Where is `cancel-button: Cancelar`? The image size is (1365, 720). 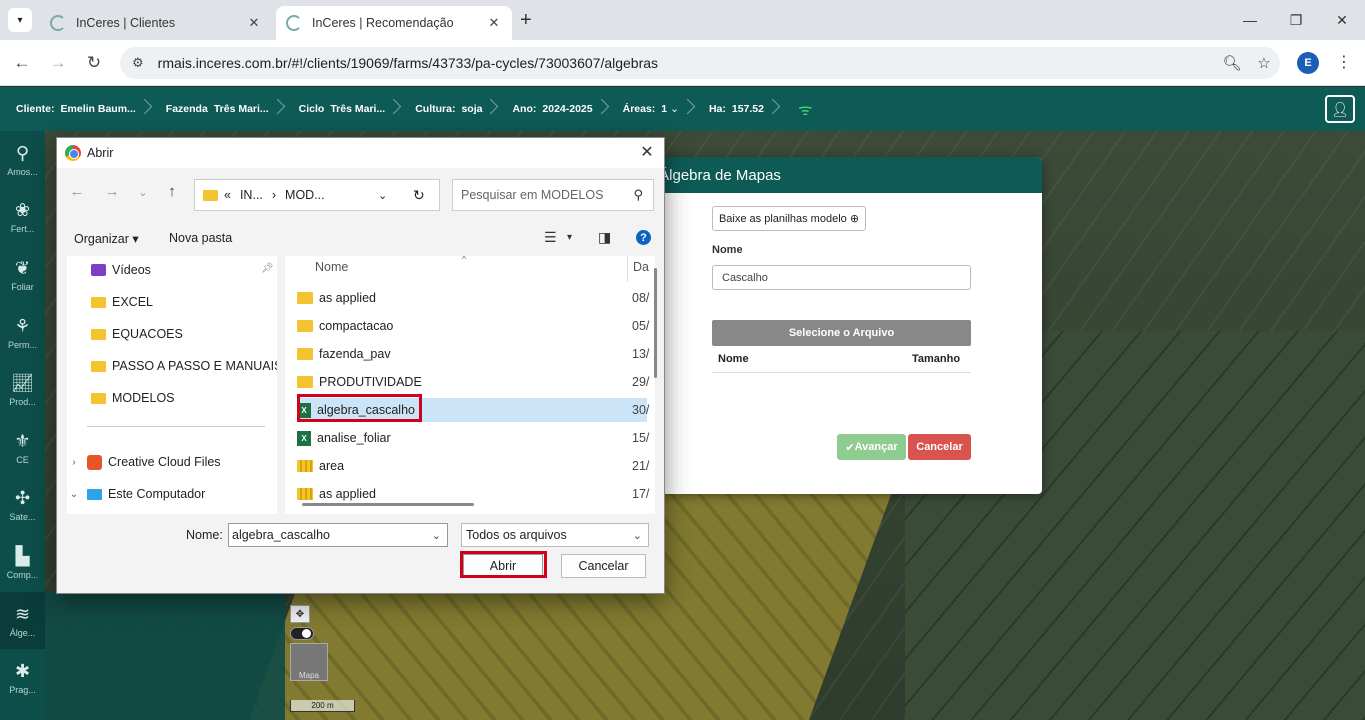
cancel-button: Cancelar is located at coordinates (939, 447).